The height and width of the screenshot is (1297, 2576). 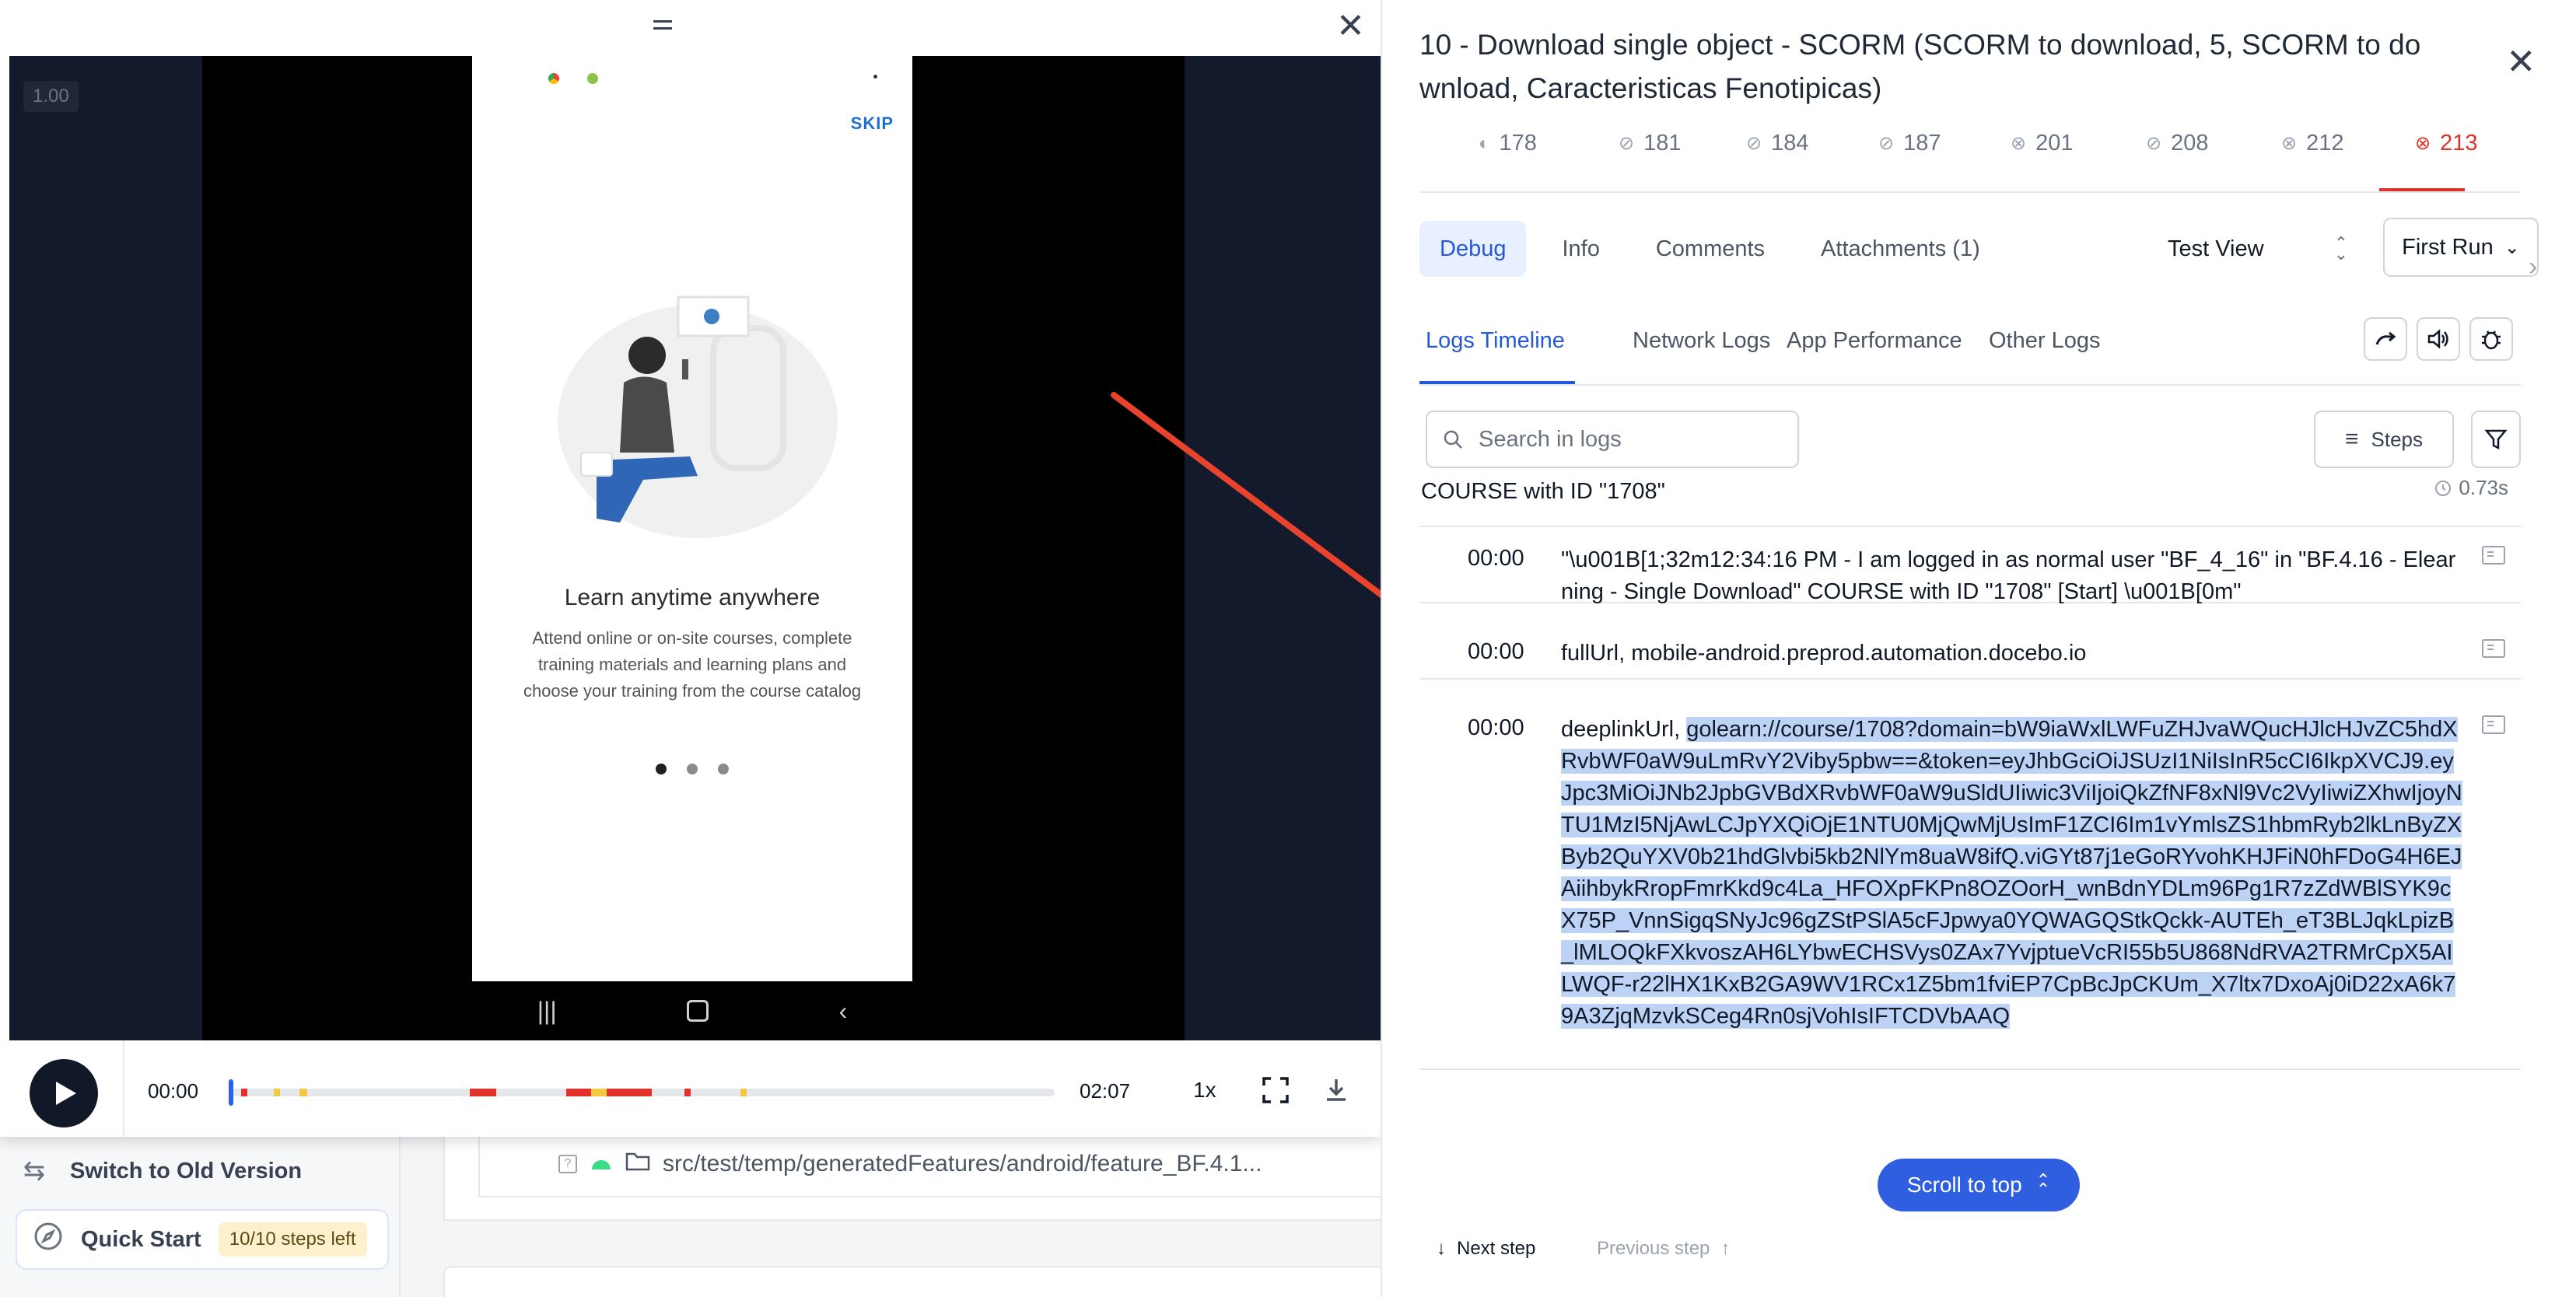 I want to click on compass-icon, so click(x=49, y=1239).